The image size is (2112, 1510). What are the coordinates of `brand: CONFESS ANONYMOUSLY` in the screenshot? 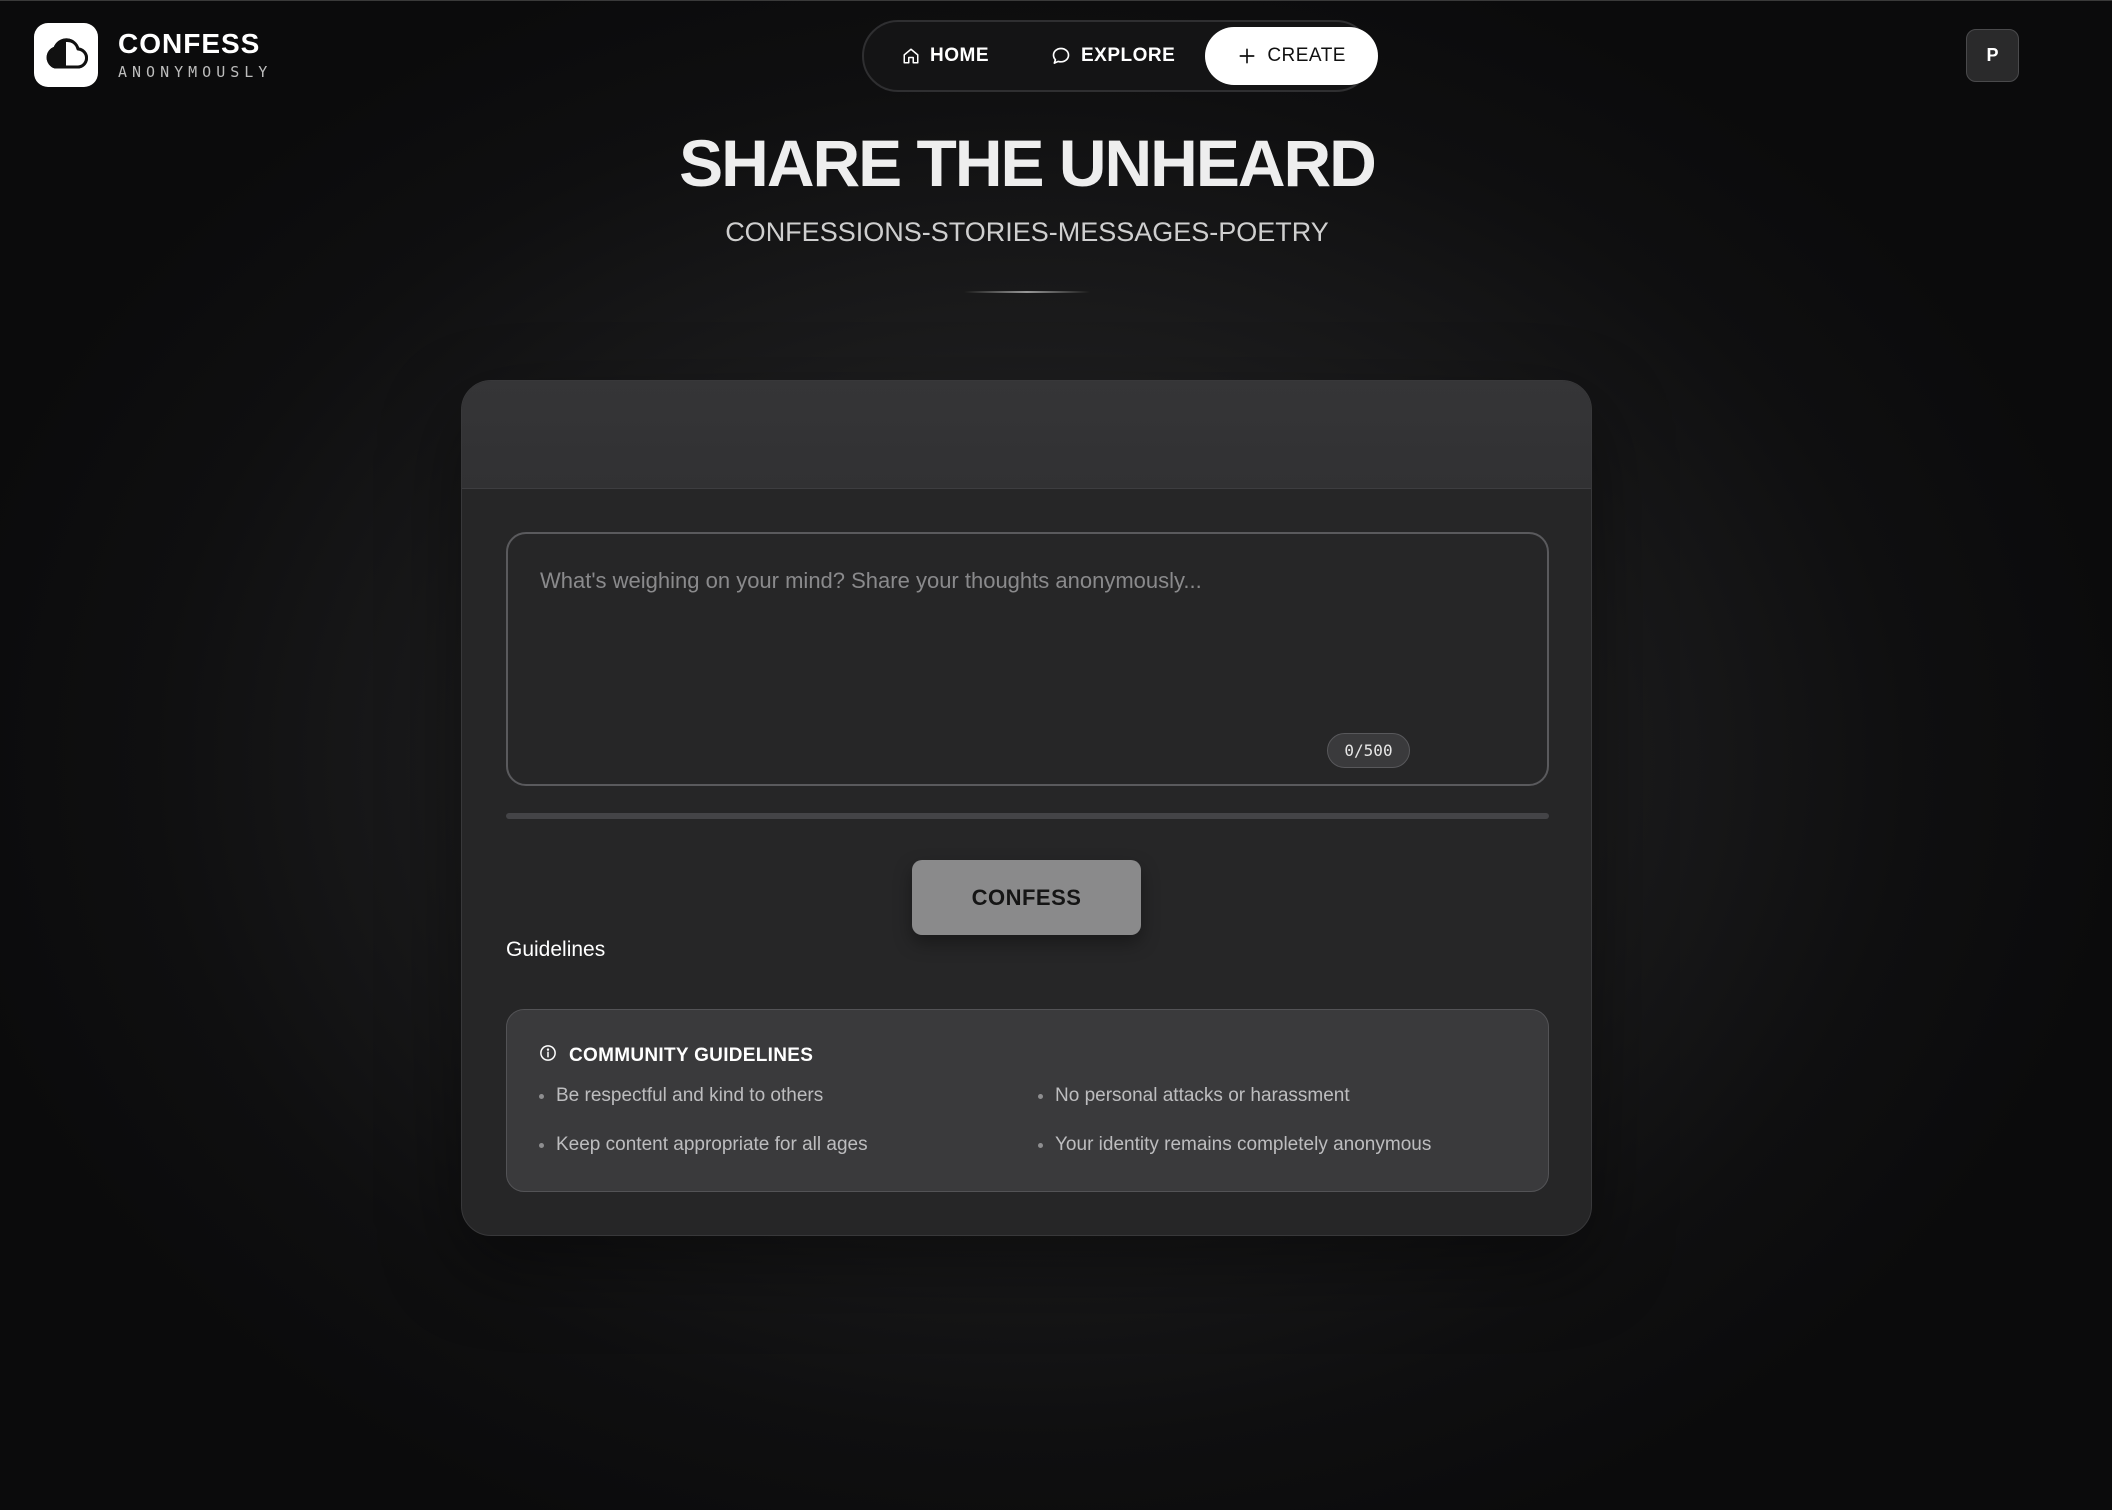 It's located at (153, 55).